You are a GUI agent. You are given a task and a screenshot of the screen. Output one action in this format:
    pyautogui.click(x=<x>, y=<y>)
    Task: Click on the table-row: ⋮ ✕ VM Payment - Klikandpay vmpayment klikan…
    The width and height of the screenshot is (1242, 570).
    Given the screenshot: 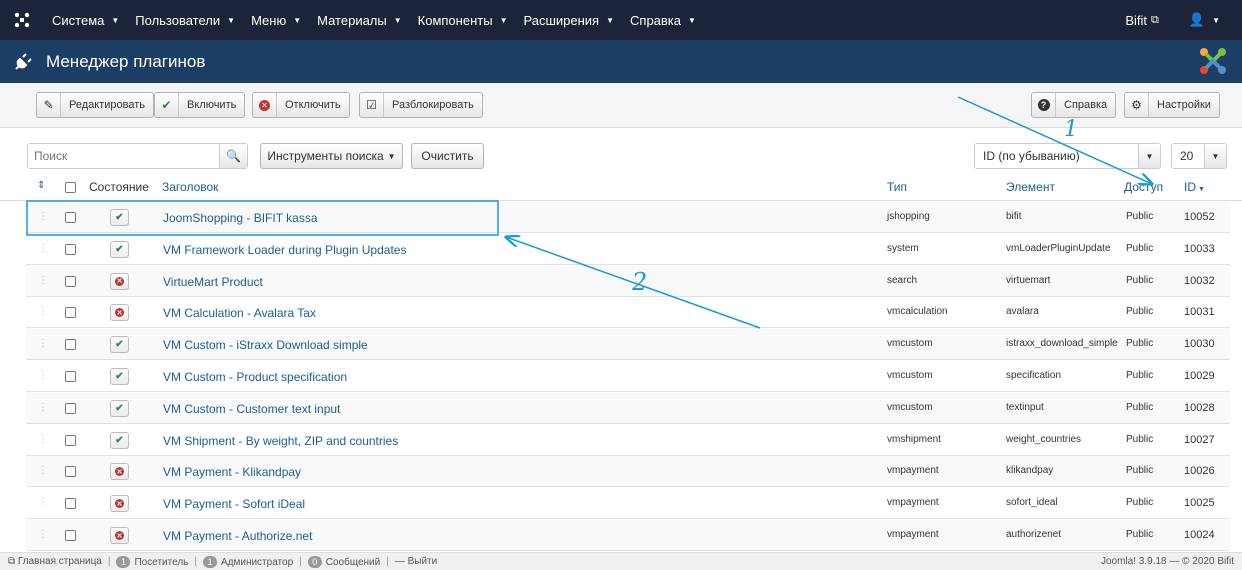 What is the action you would take?
    pyautogui.click(x=628, y=472)
    